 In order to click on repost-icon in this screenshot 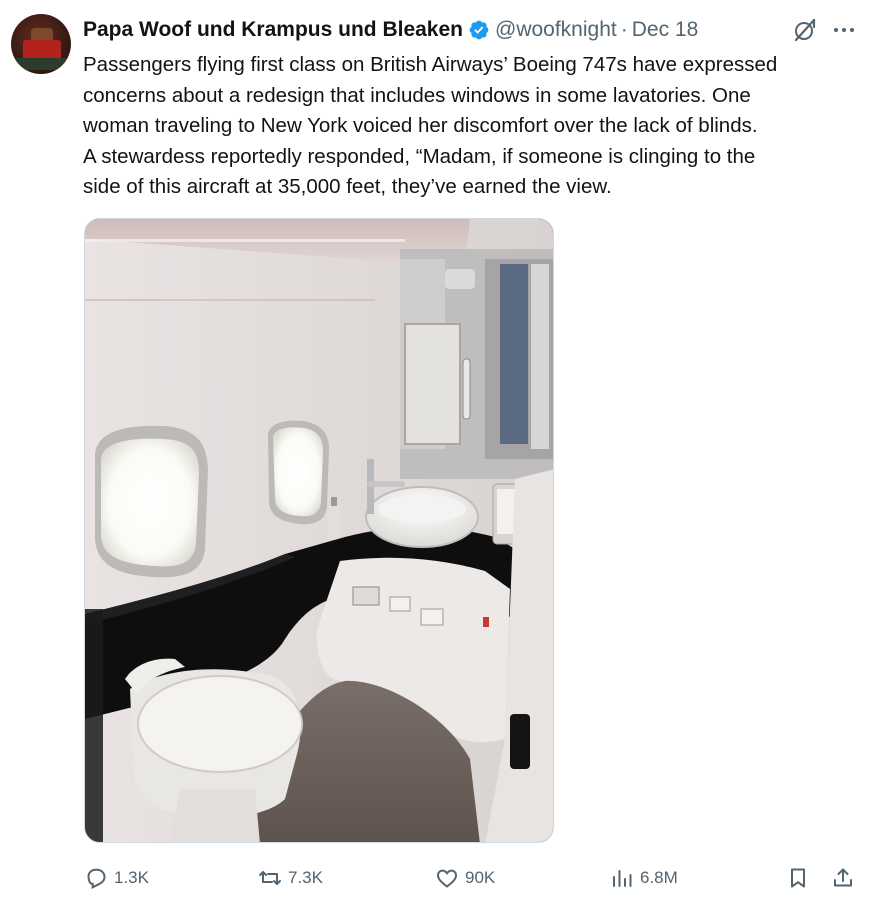, I will do `click(270, 878)`.